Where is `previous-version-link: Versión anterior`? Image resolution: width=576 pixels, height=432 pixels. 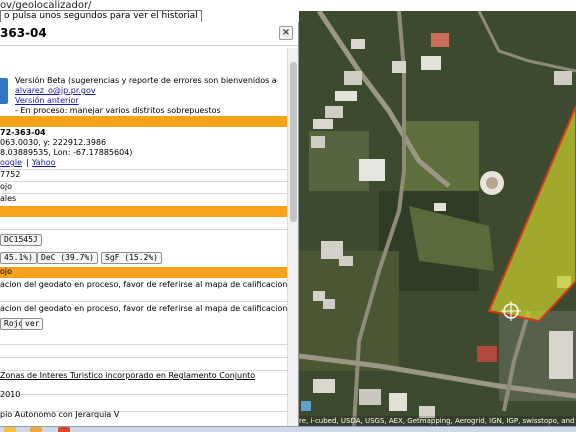
previous-version-link: Versión anterior is located at coordinates (47, 101).